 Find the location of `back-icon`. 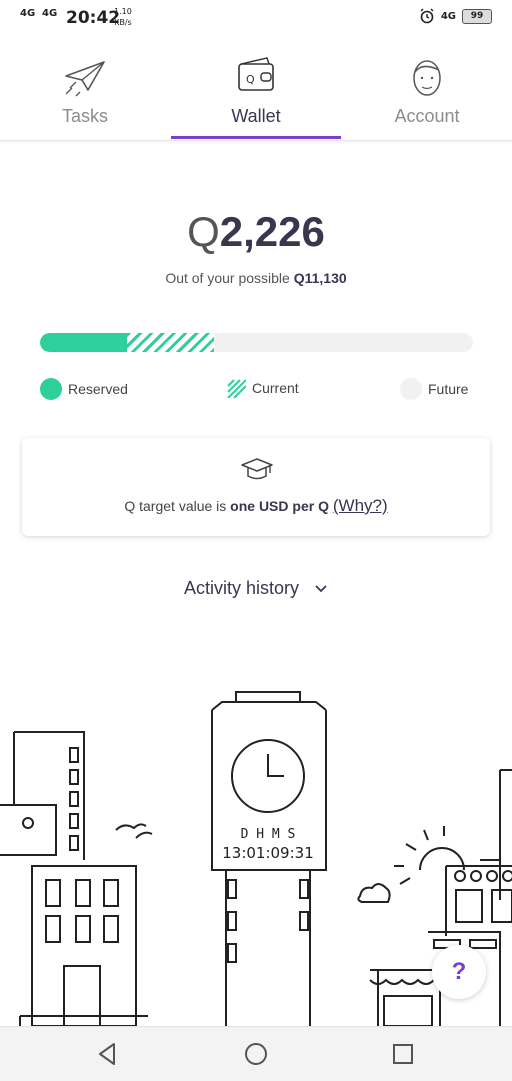

back-icon is located at coordinates (109, 1054).